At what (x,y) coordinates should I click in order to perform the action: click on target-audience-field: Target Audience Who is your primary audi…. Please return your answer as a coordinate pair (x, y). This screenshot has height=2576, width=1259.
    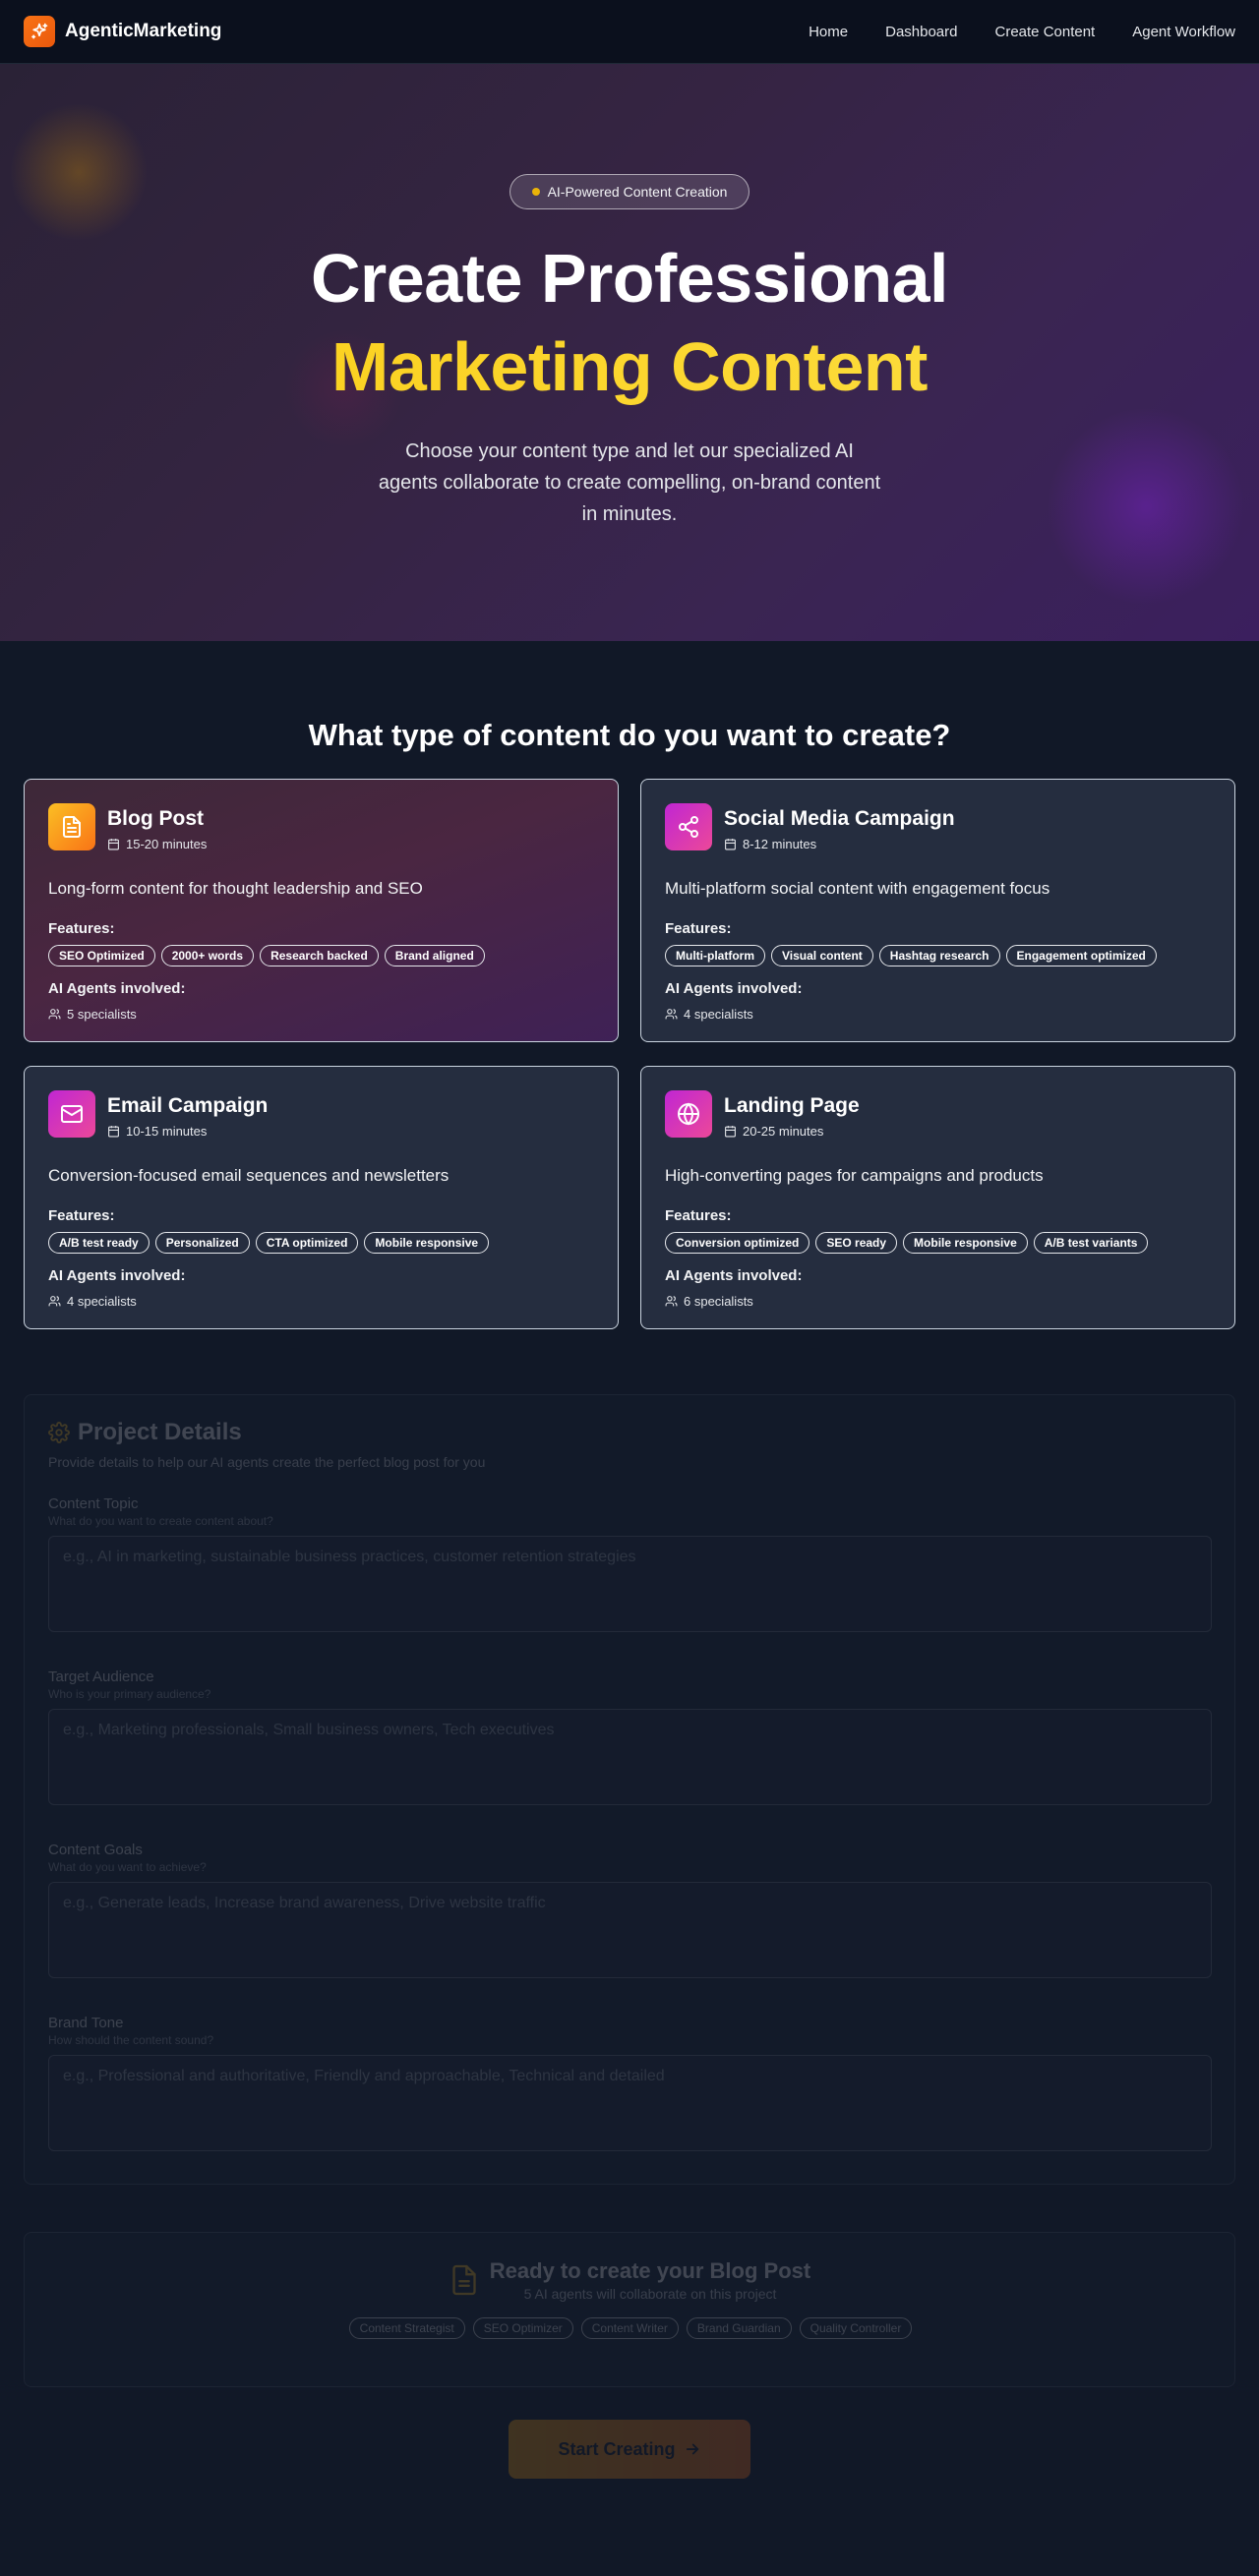
    Looking at the image, I should click on (630, 1737).